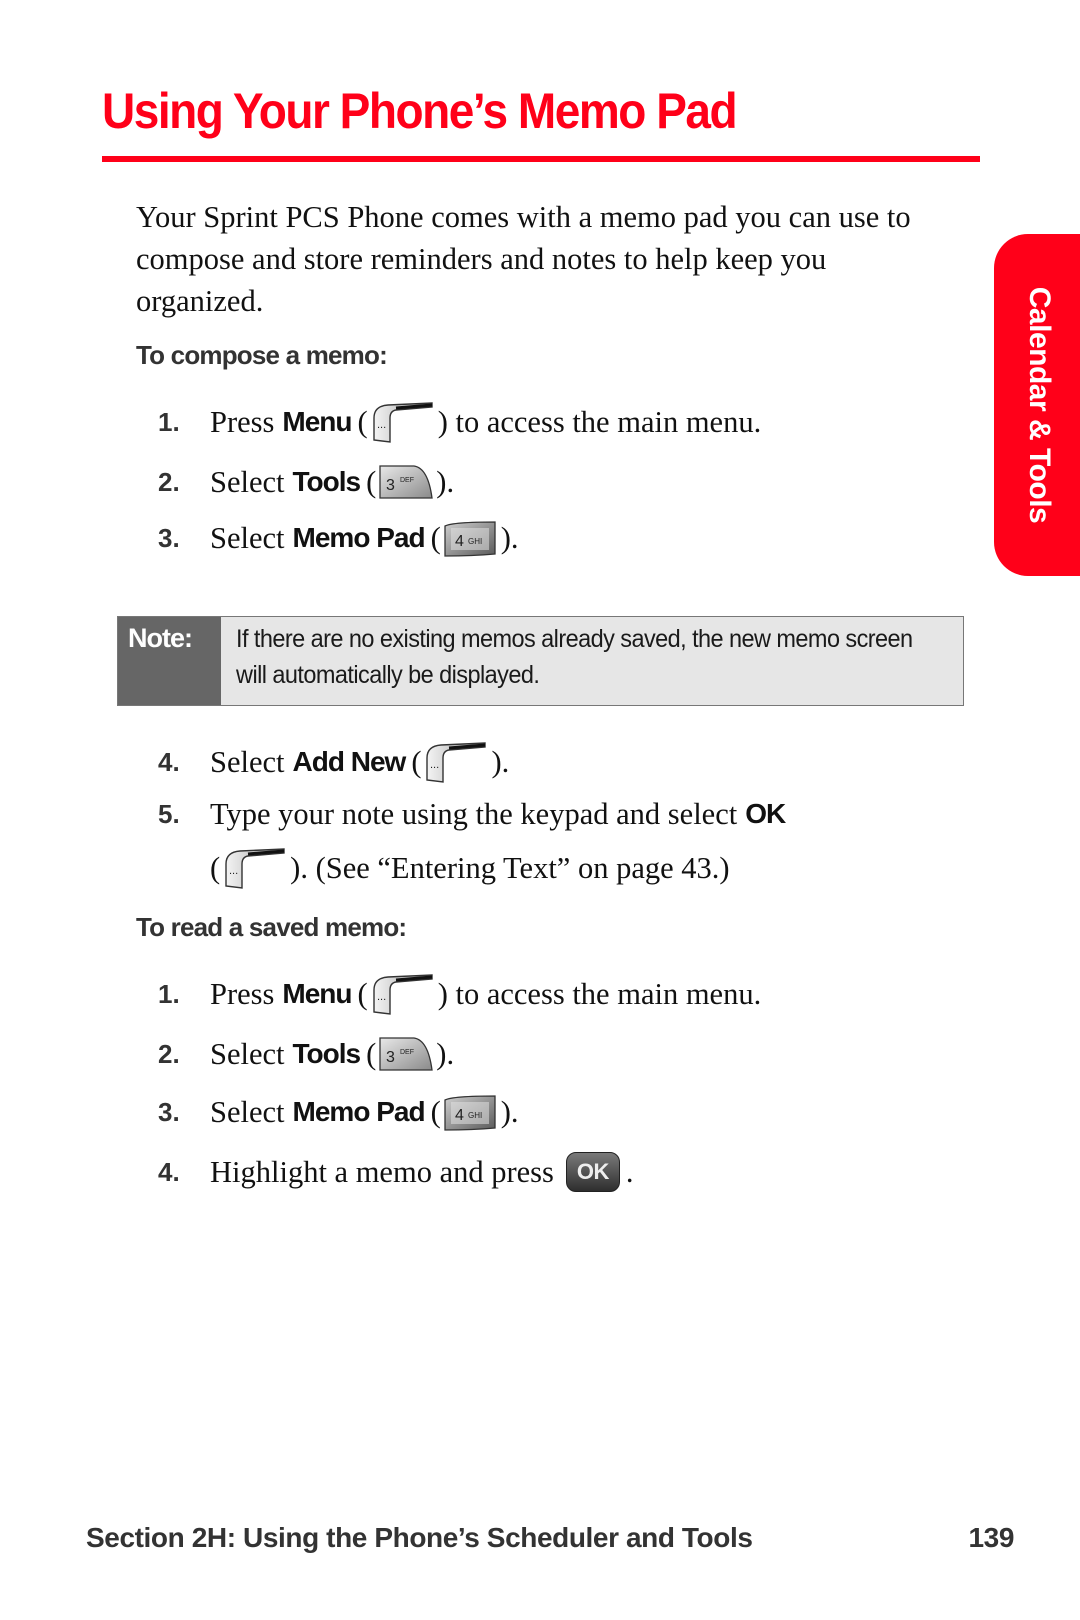 The width and height of the screenshot is (1080, 1620). I want to click on read-step-2: 2. Select Tools ( 3 DEF )., so click(306, 1054).